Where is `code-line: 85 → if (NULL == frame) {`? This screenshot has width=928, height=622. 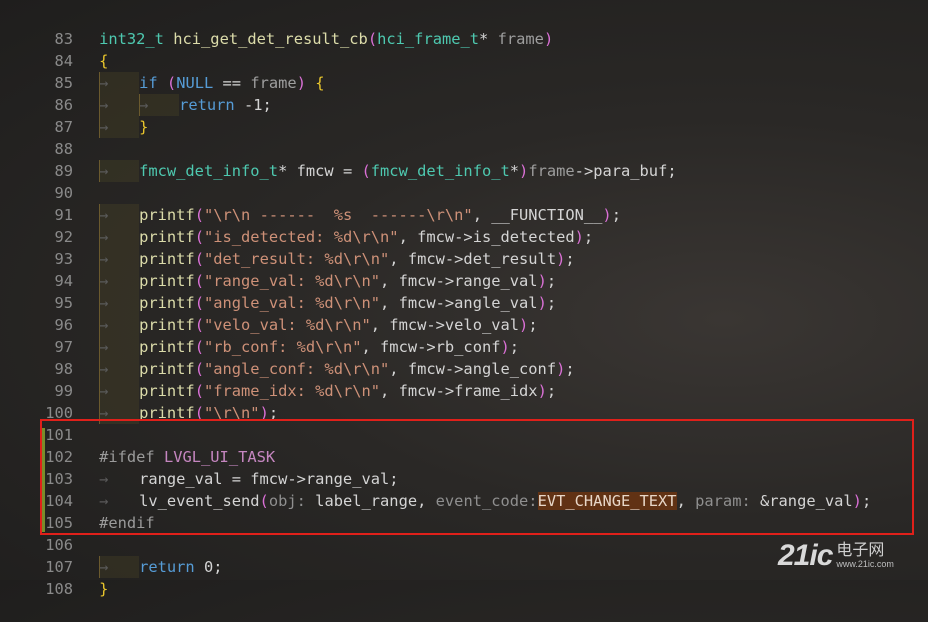
code-line: 85 → if (NULL == frame) { is located at coordinates (162, 72).